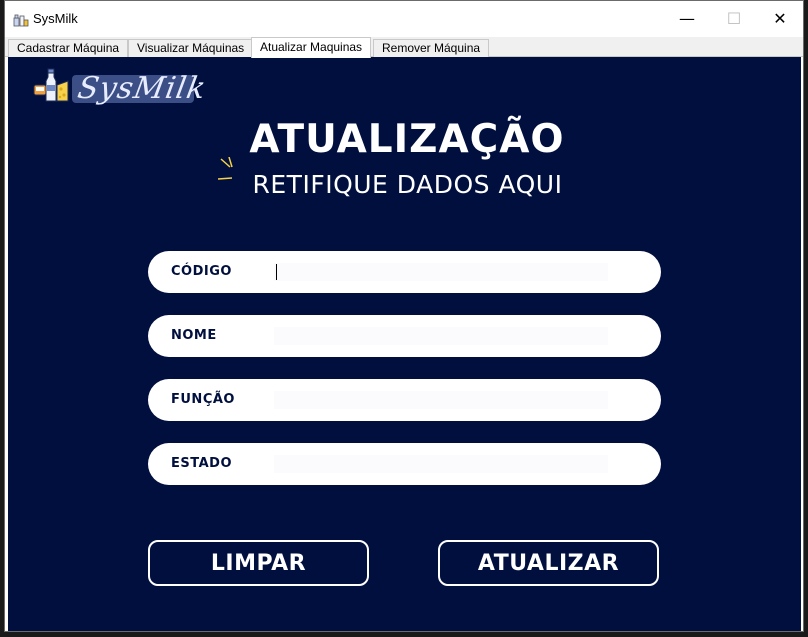 The height and width of the screenshot is (637, 808). Describe the element at coordinates (194, 335) in the screenshot. I see `nome-label: NOME` at that location.